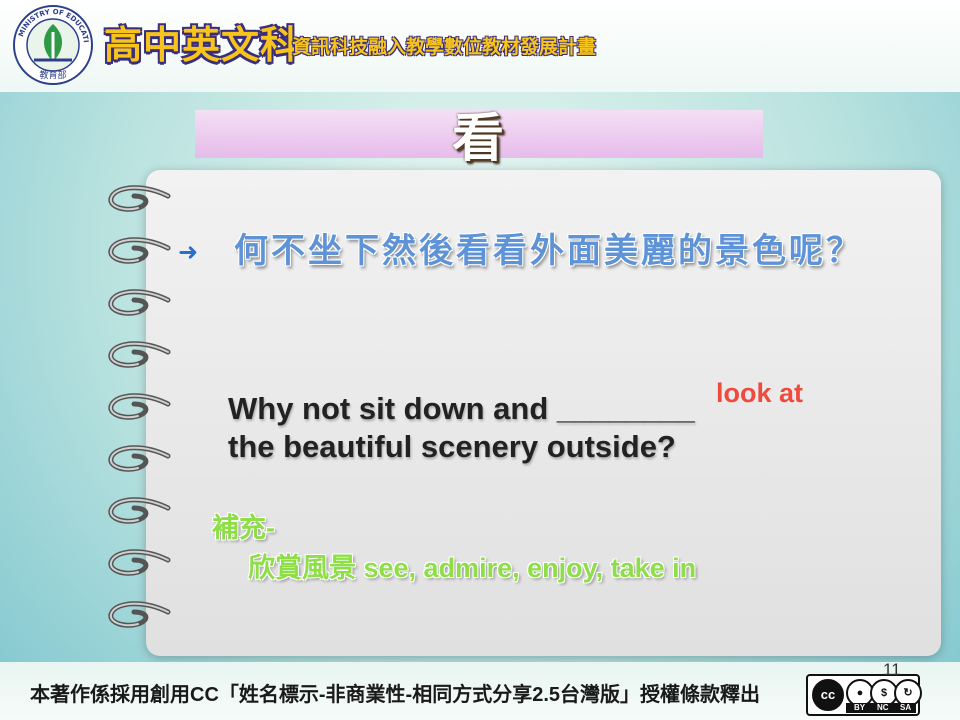 This screenshot has height=720, width=960. I want to click on spiral-binding, so click(139, 417).